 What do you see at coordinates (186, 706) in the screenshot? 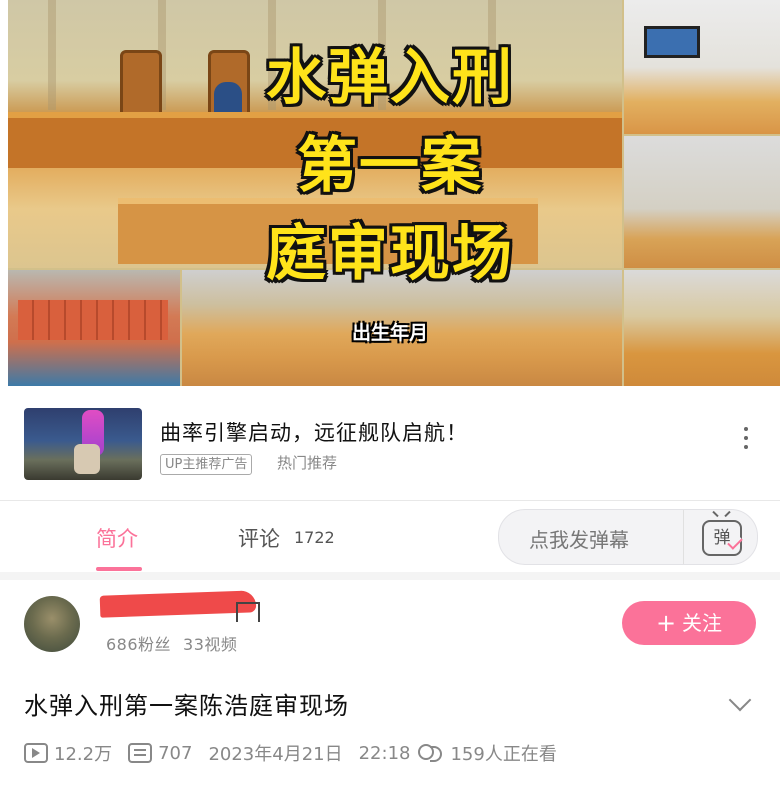
I see `video-title: 水弹入刑第一案陈浩庭审现场` at bounding box center [186, 706].